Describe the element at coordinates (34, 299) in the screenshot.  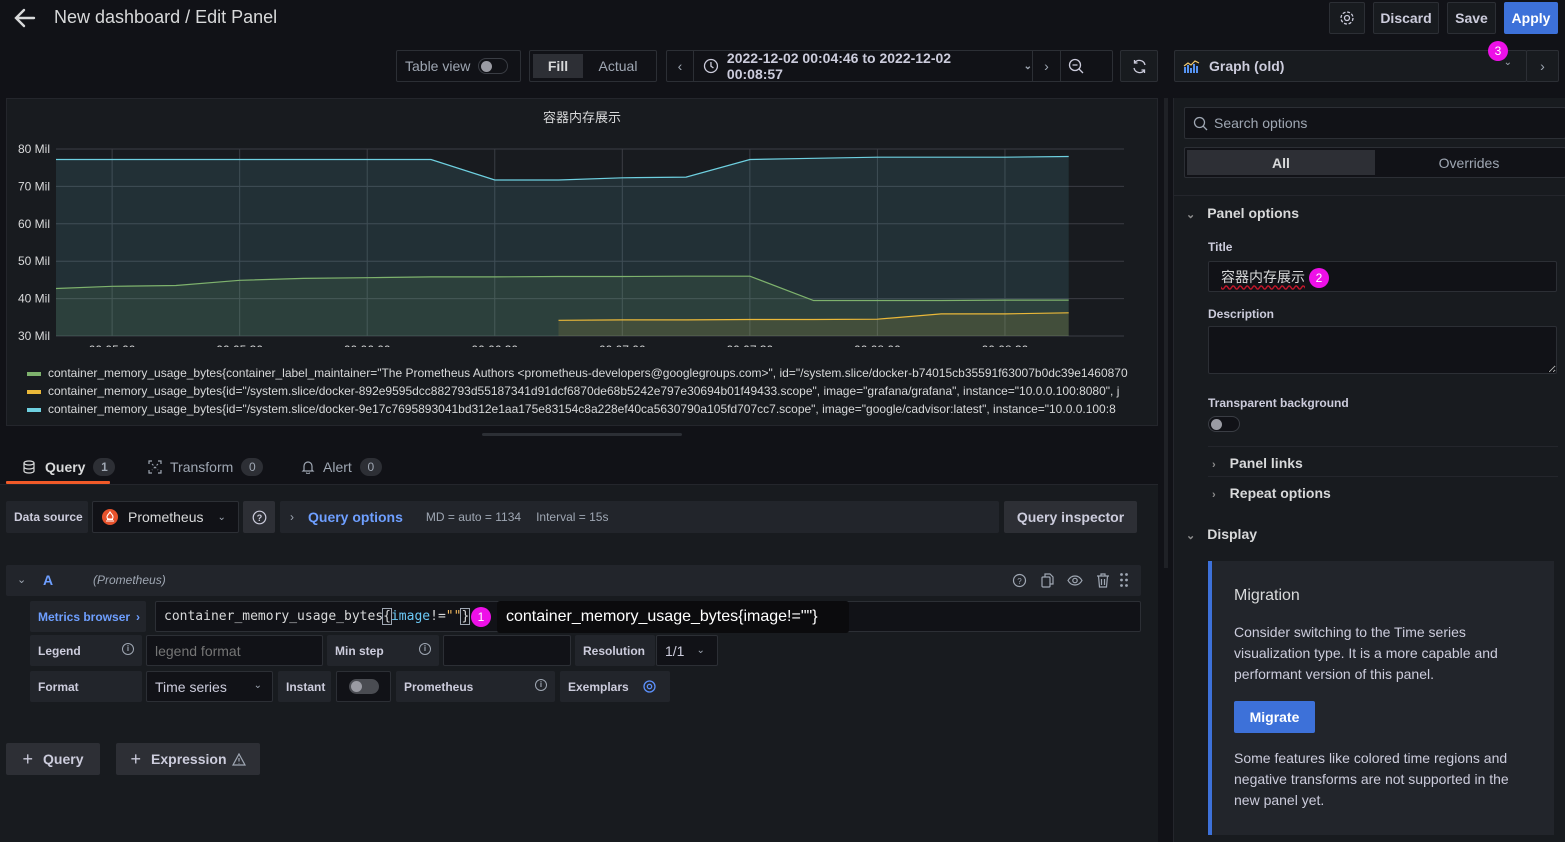
I see `y-tick-label: 40 Mil` at that location.